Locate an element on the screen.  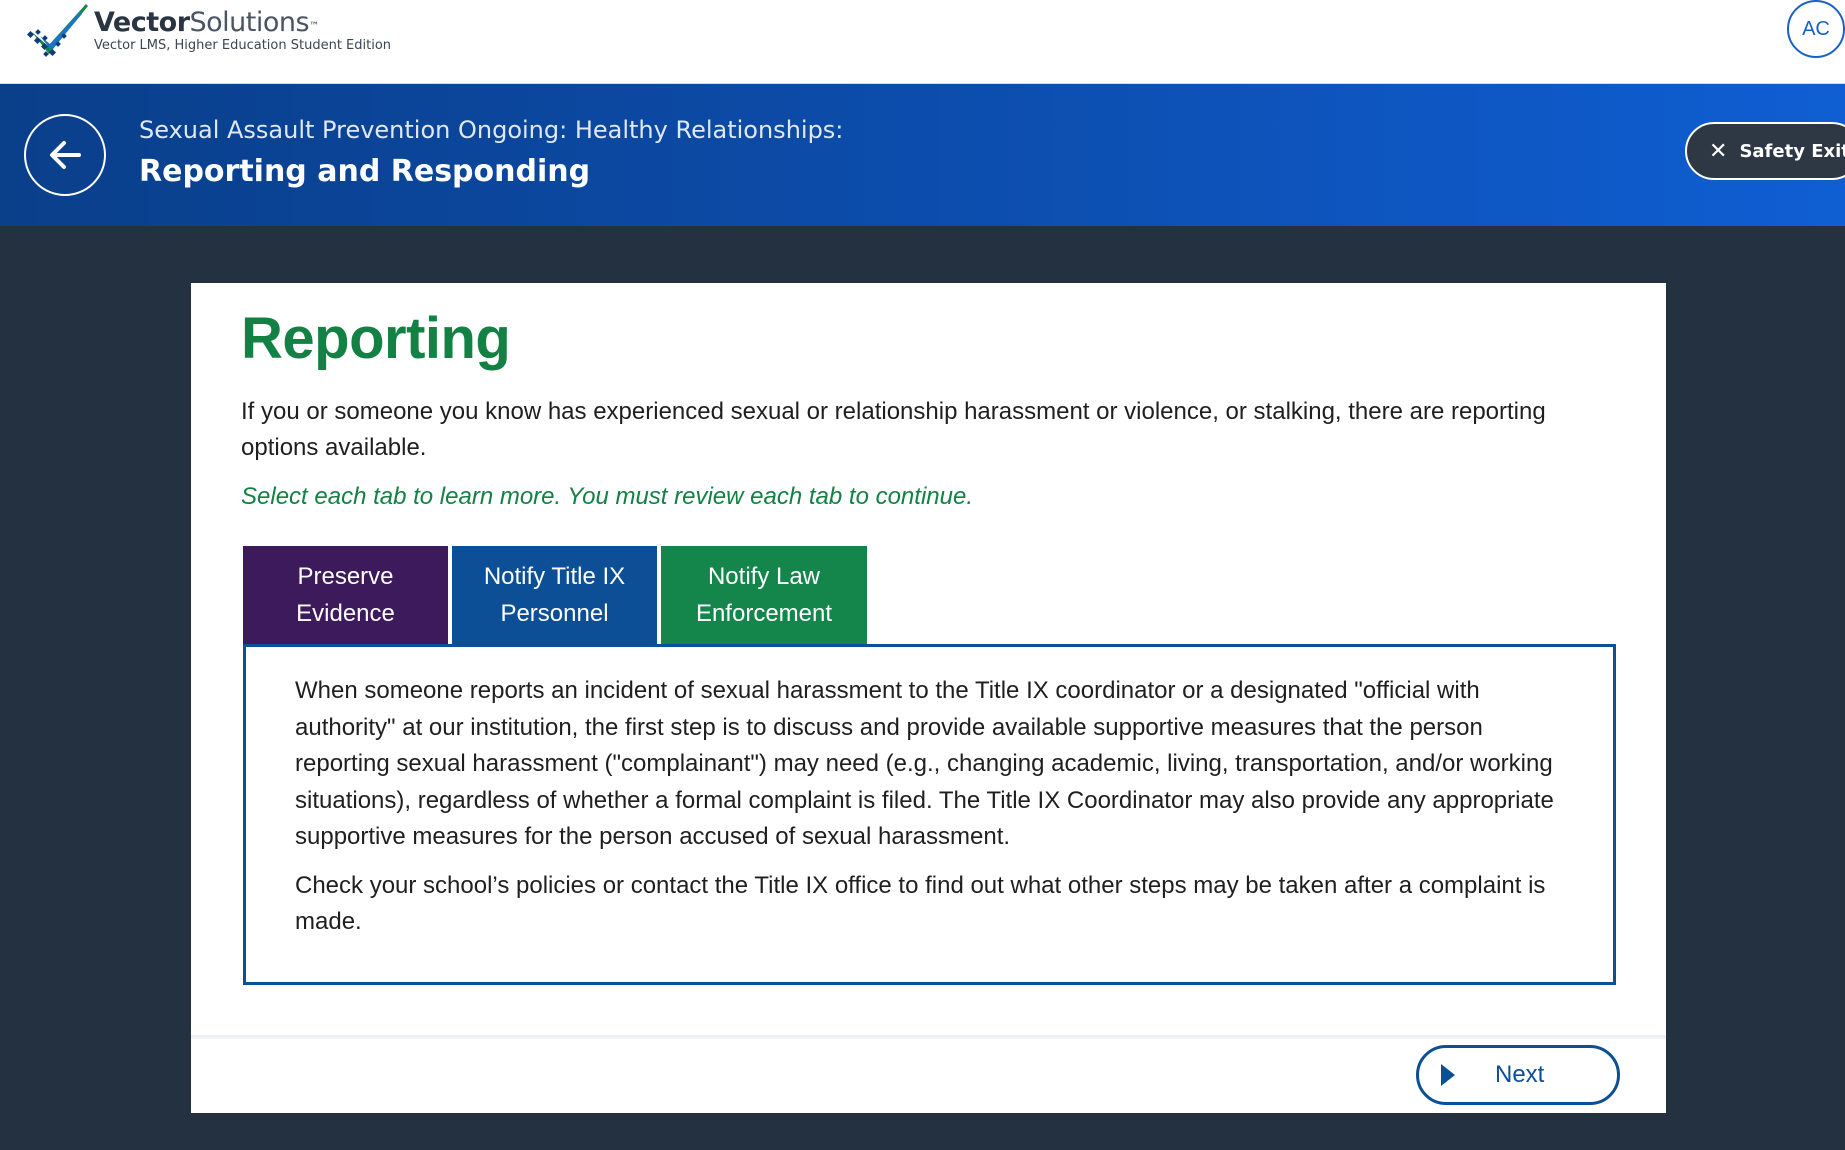
close-icon: ✕ is located at coordinates (1718, 151).